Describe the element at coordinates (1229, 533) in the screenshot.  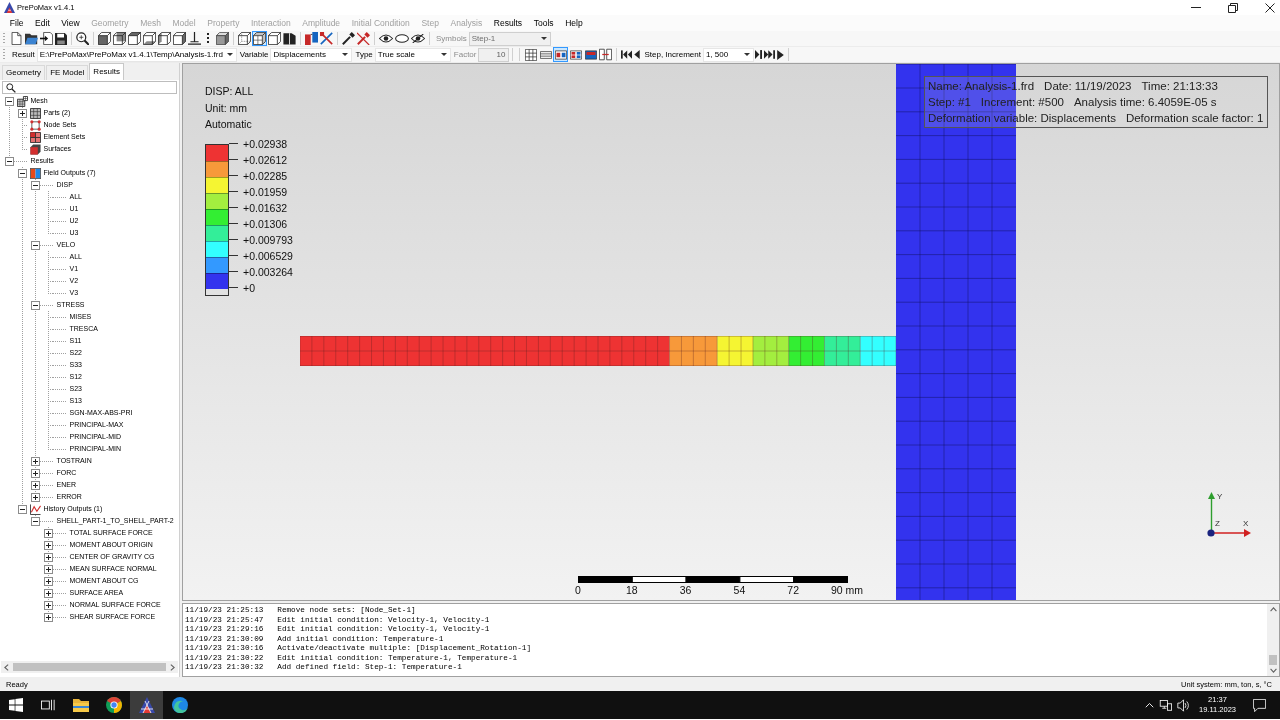
I see `x-axis-arrow-icon` at that location.